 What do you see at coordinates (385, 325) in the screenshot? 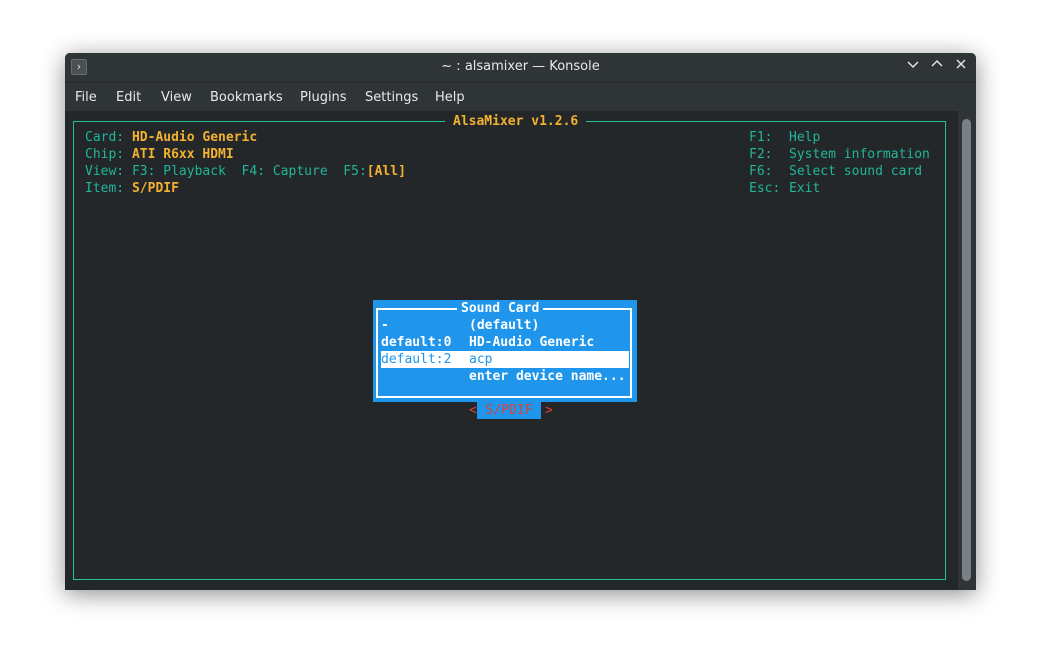
I see `device-id: -` at bounding box center [385, 325].